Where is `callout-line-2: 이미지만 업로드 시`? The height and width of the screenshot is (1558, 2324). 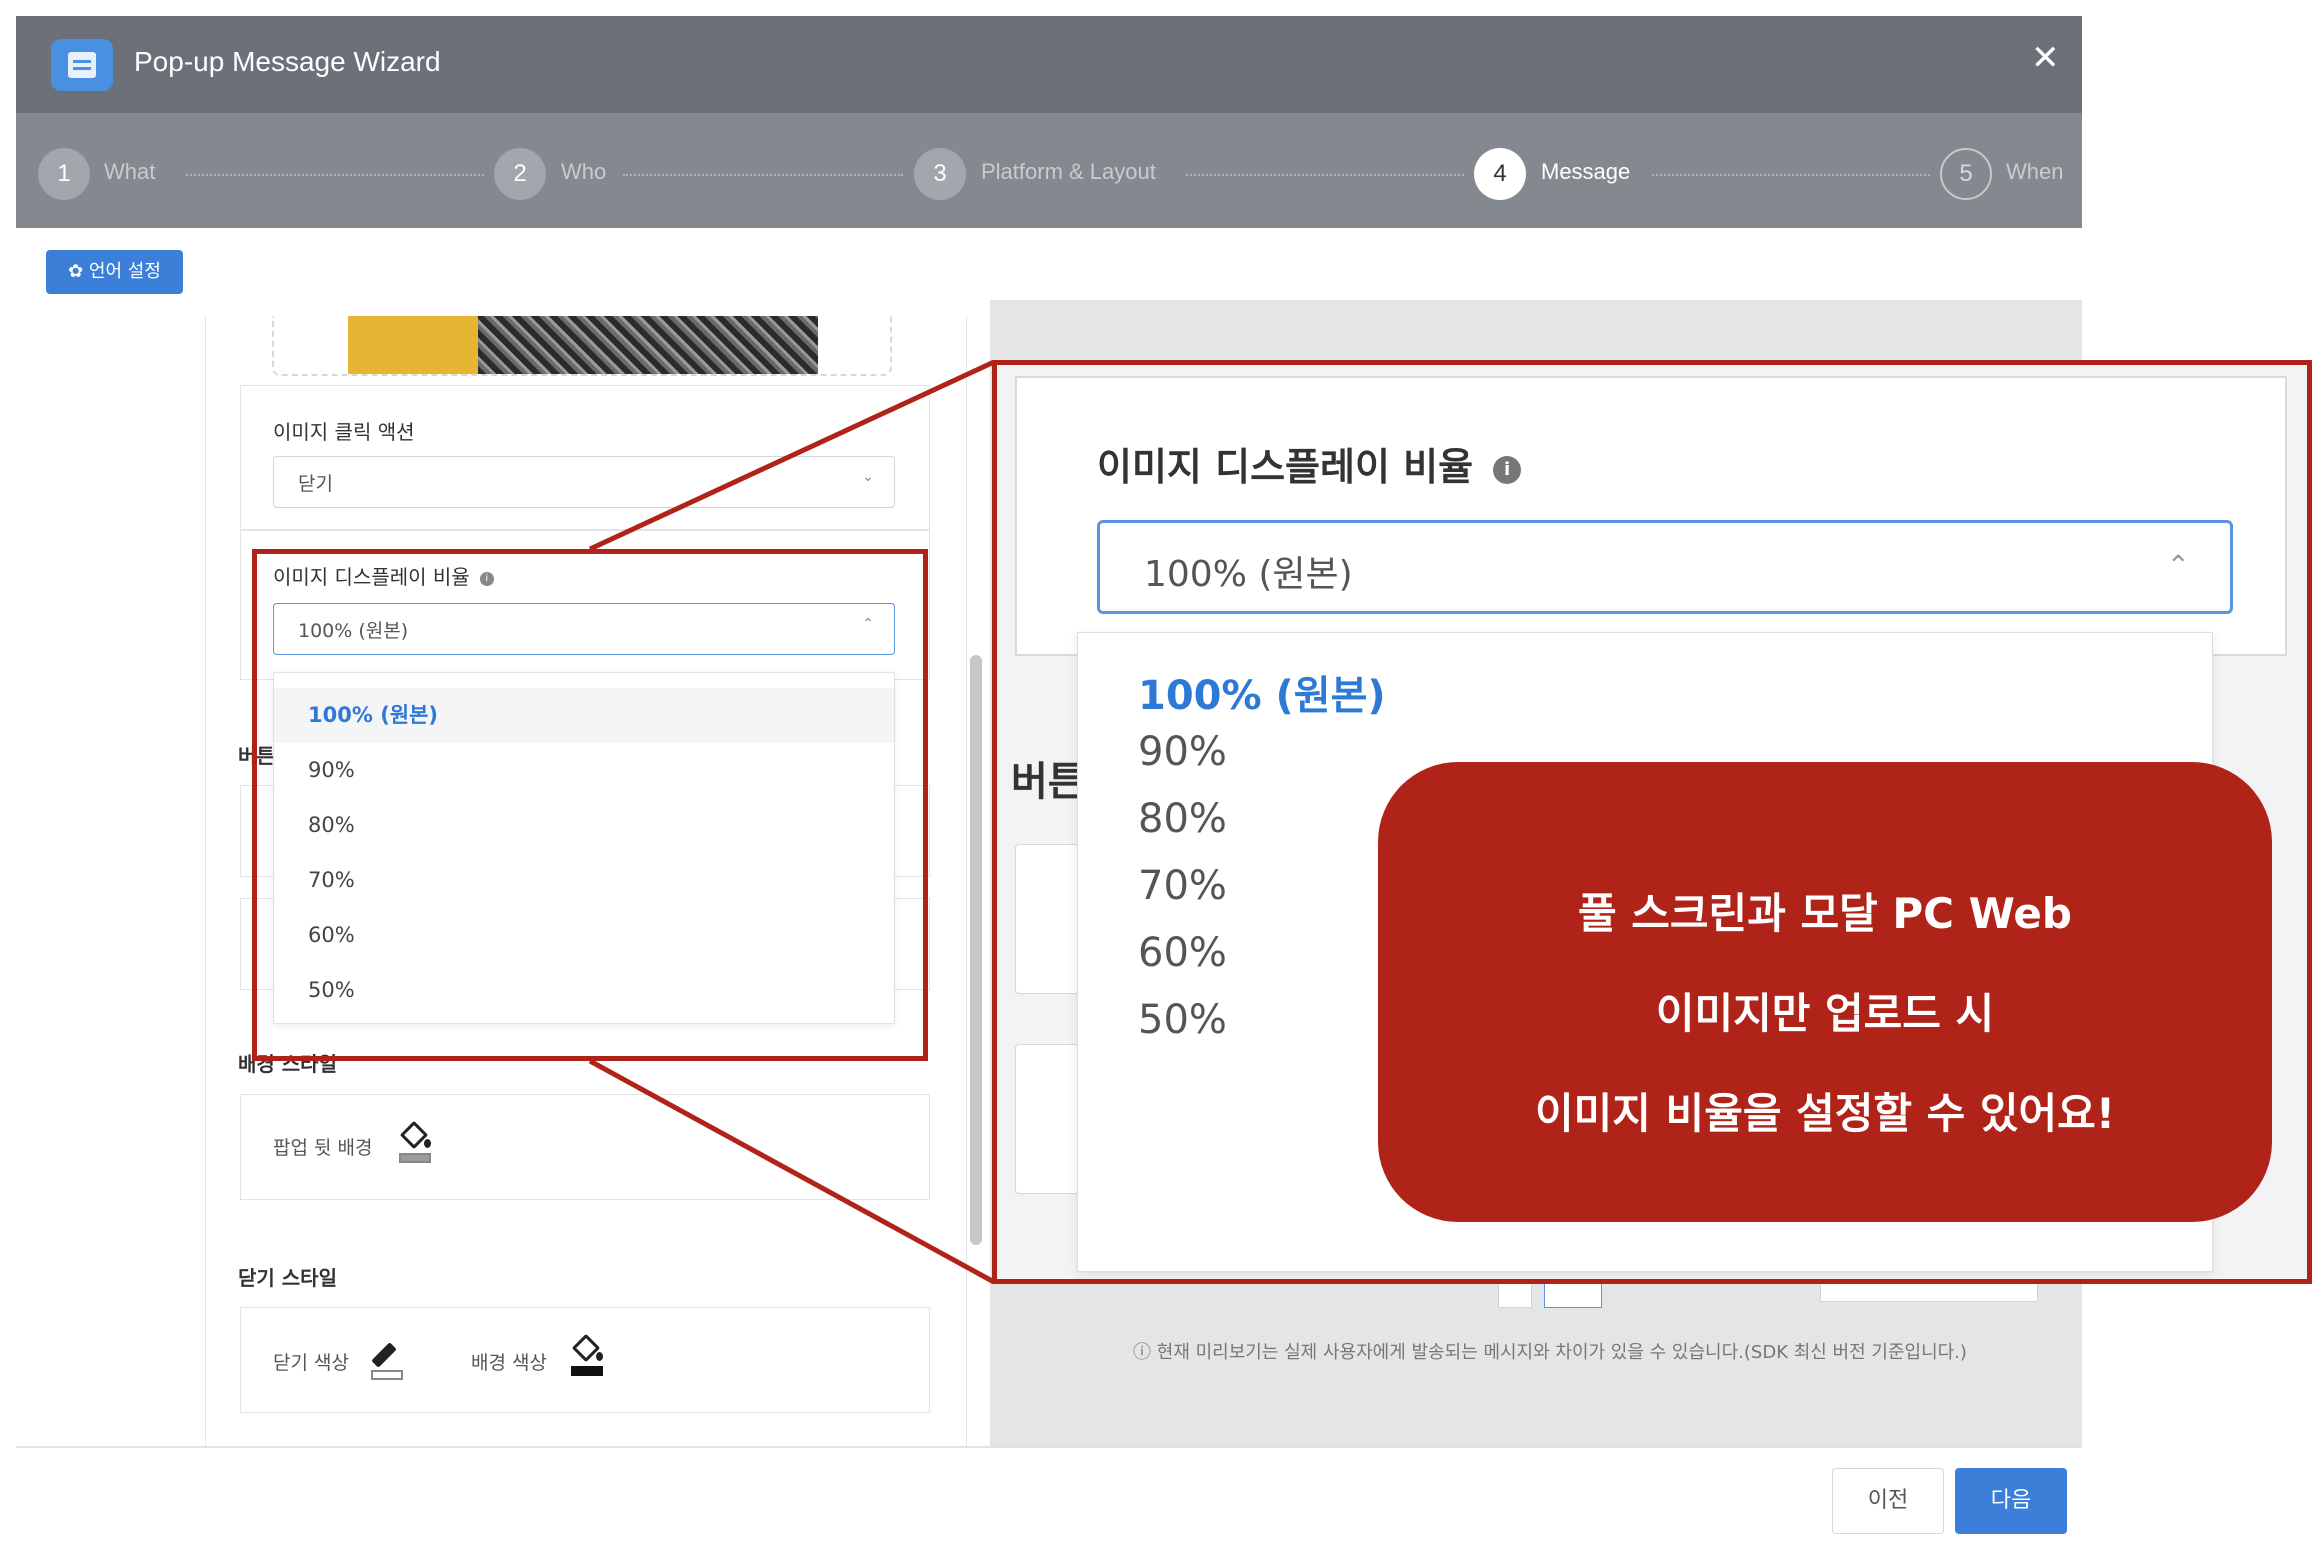 callout-line-2: 이미지만 업로드 시 is located at coordinates (1825, 1013).